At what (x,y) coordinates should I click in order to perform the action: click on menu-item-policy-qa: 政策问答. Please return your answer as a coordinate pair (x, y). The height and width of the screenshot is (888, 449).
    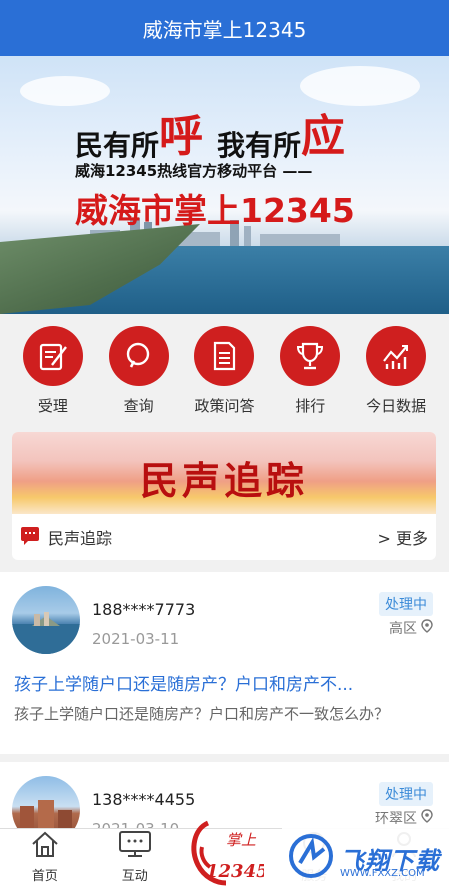
    Looking at the image, I should click on (224, 370).